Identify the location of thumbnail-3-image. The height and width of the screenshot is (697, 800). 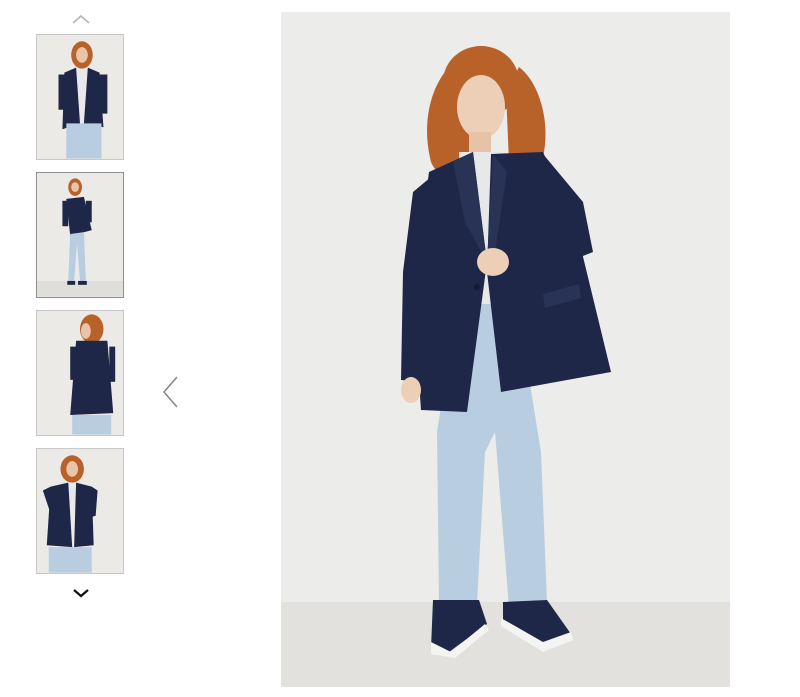
(80, 373).